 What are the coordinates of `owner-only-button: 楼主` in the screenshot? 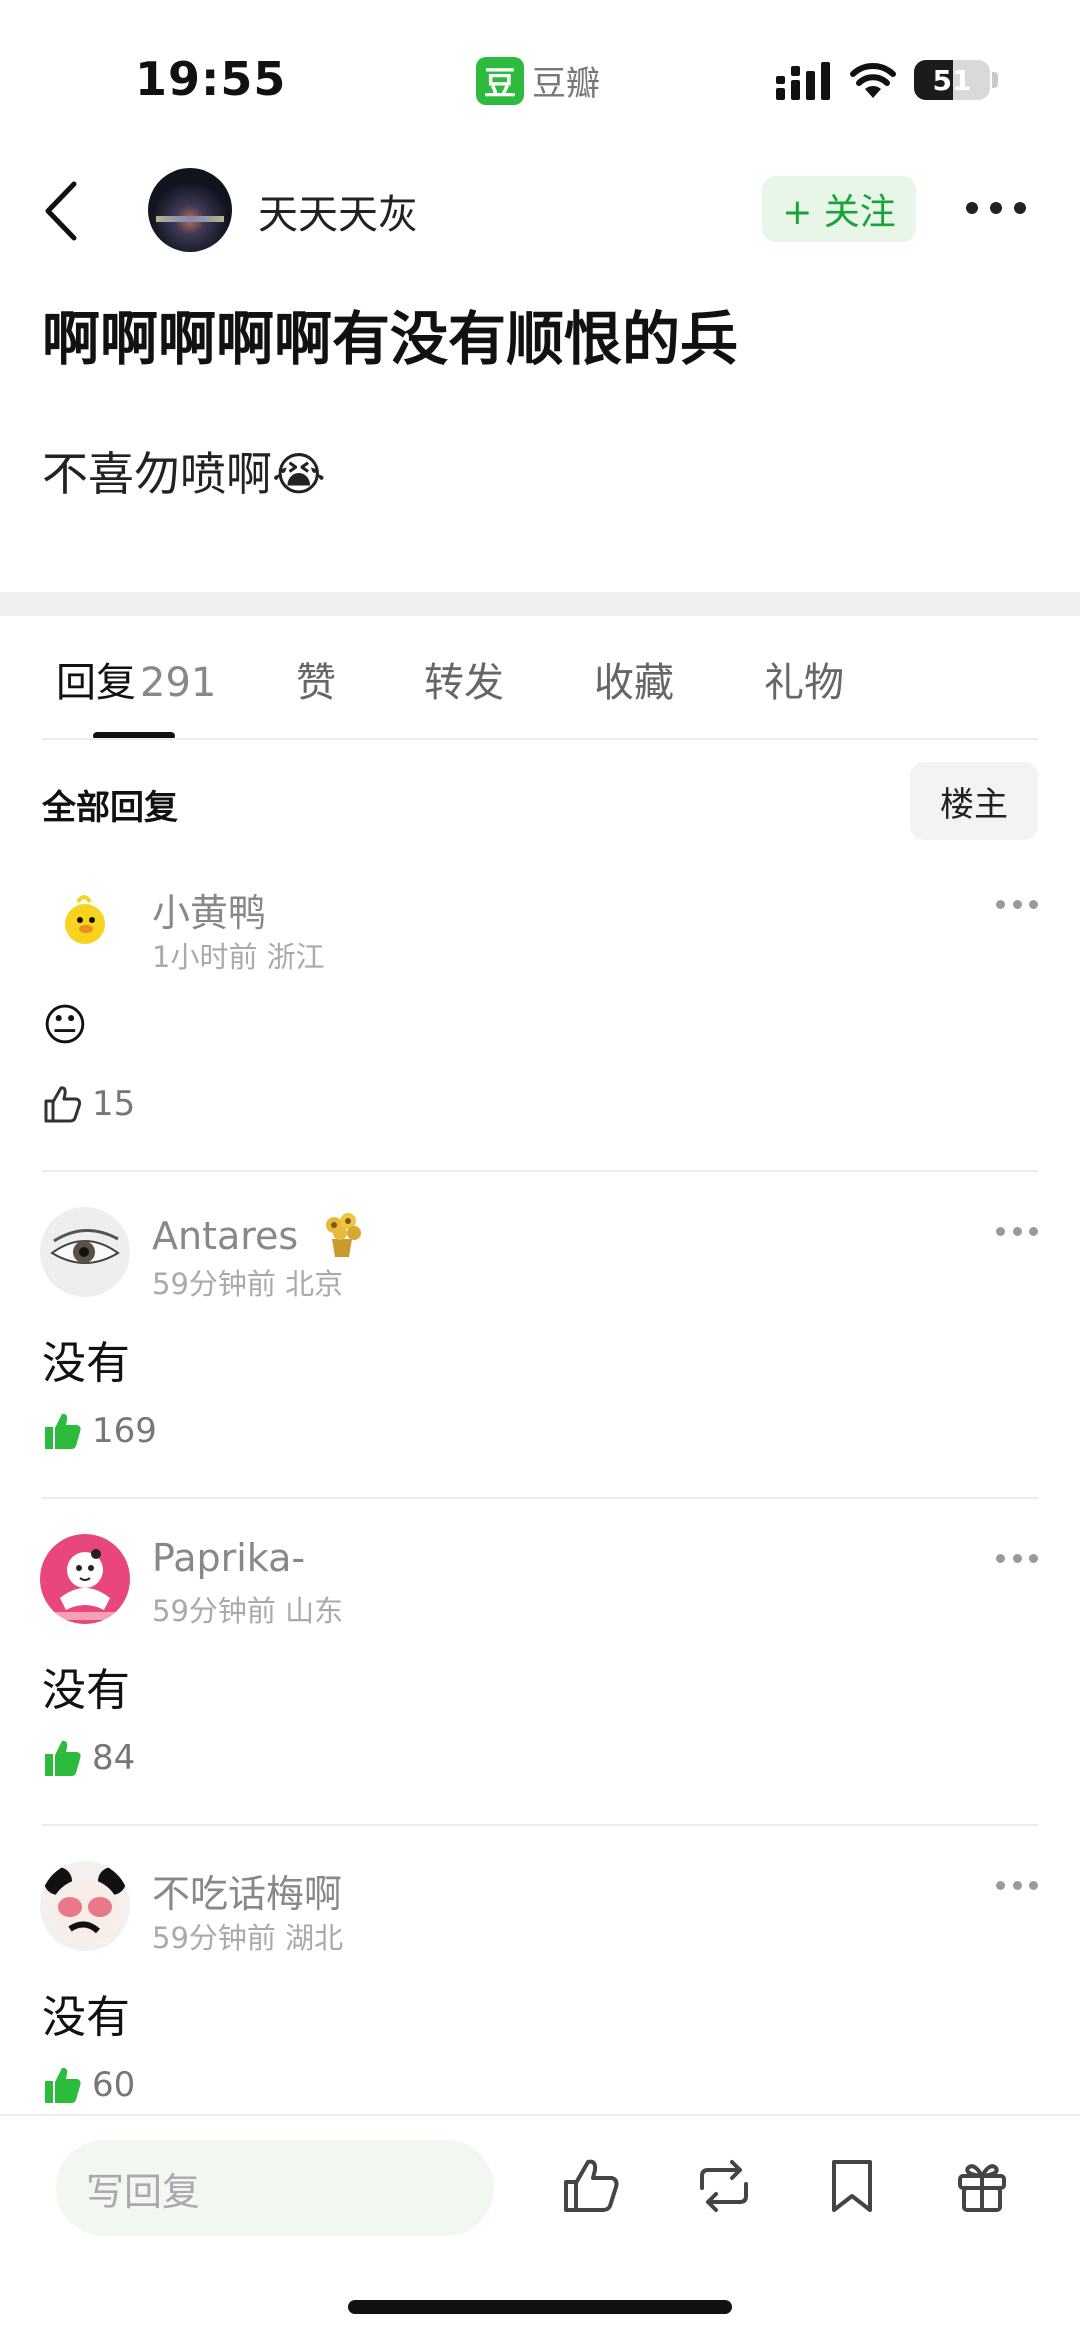 It's located at (974, 801).